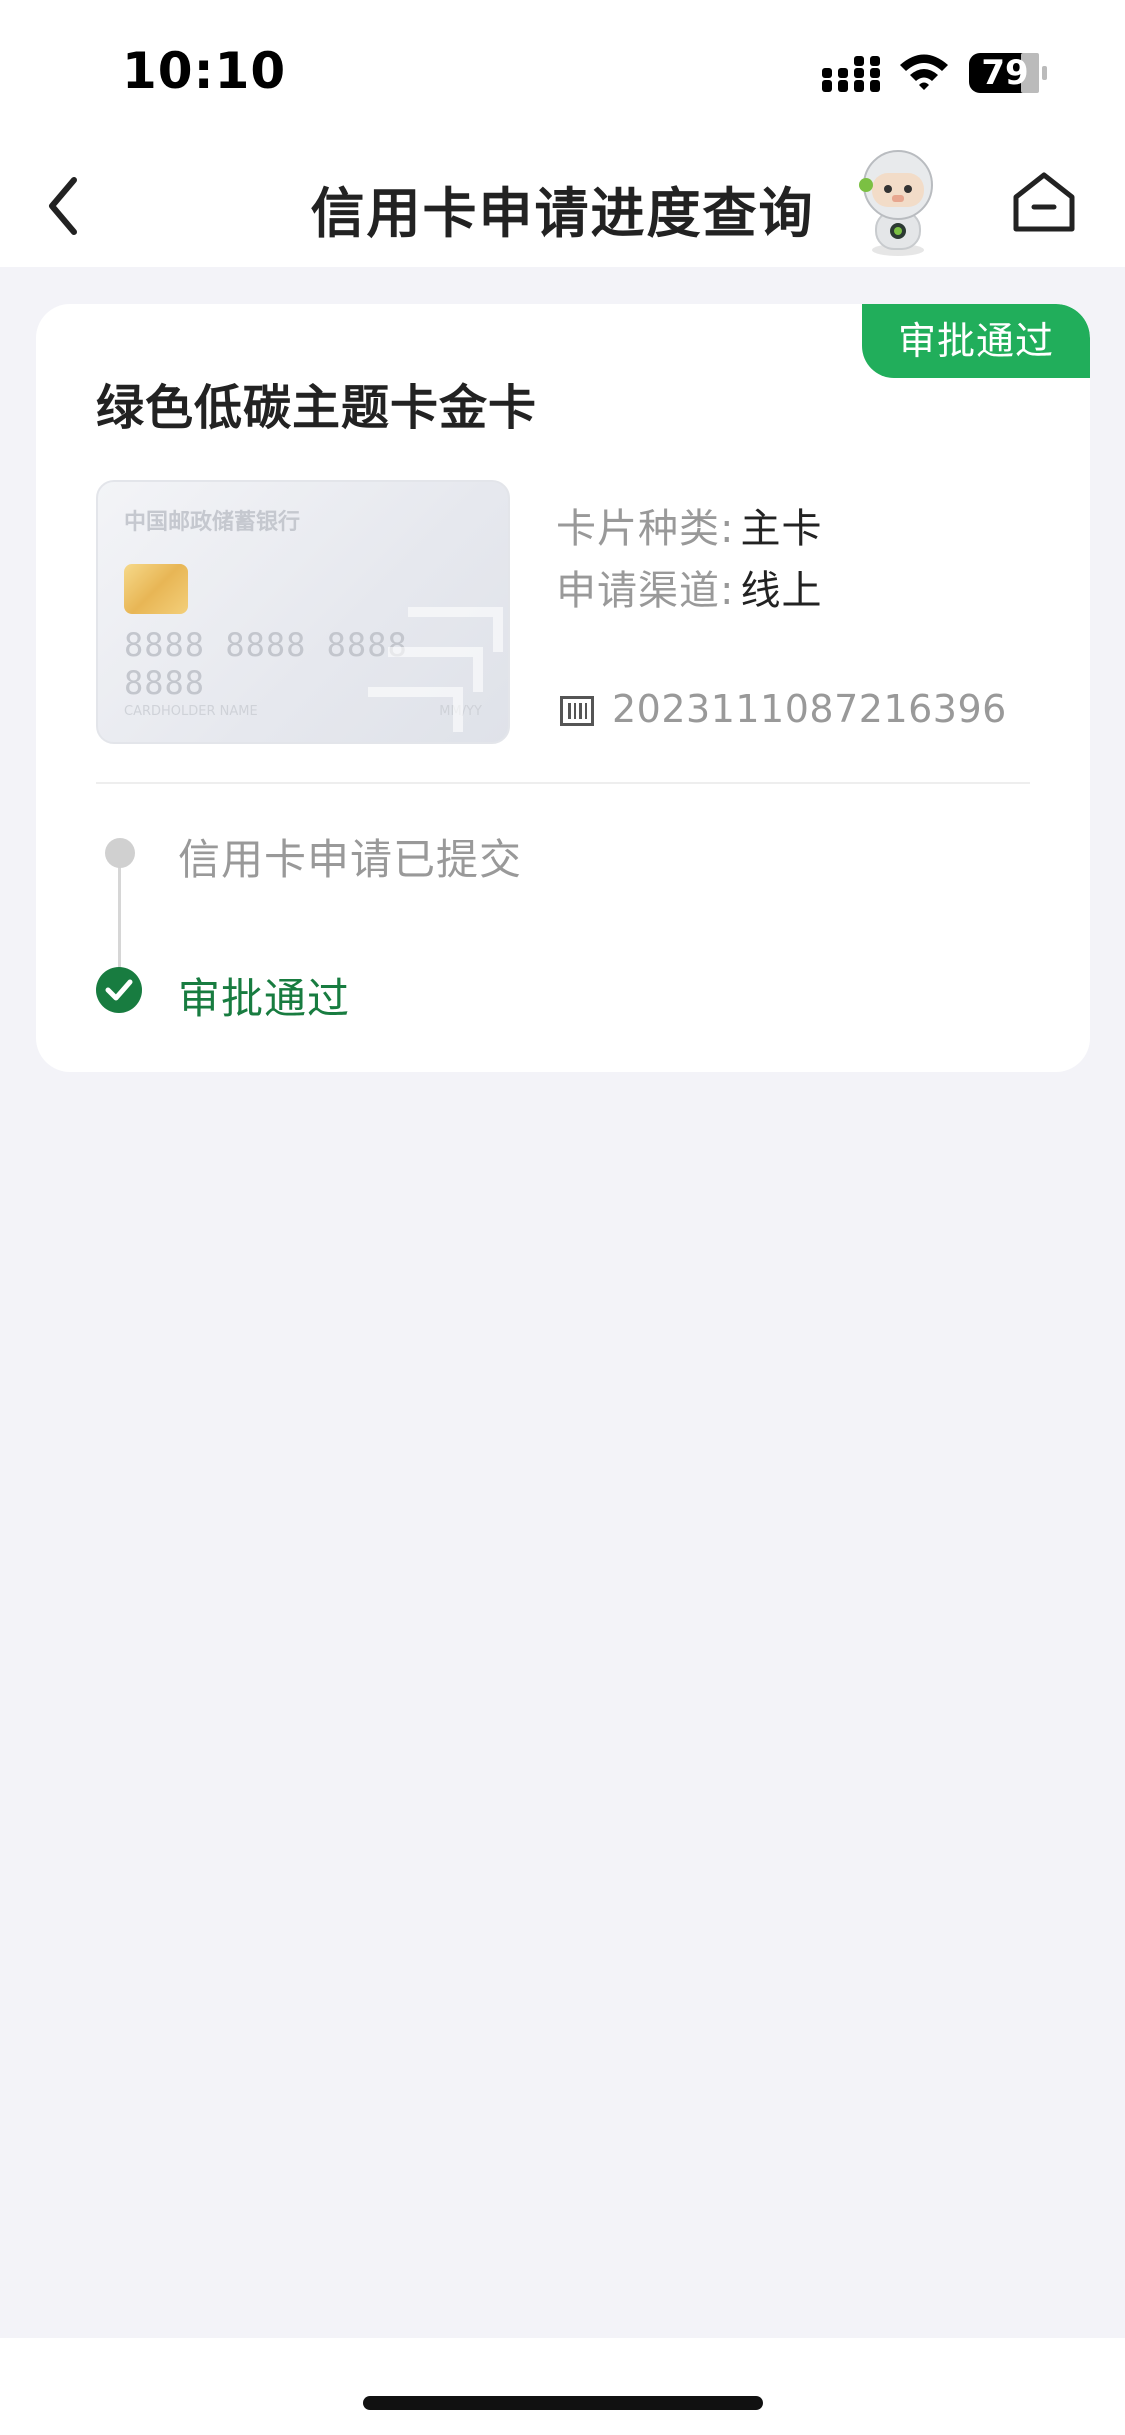 This screenshot has height=2435, width=1125. What do you see at coordinates (781, 529) in the screenshot?
I see `card-type-value: 主卡` at bounding box center [781, 529].